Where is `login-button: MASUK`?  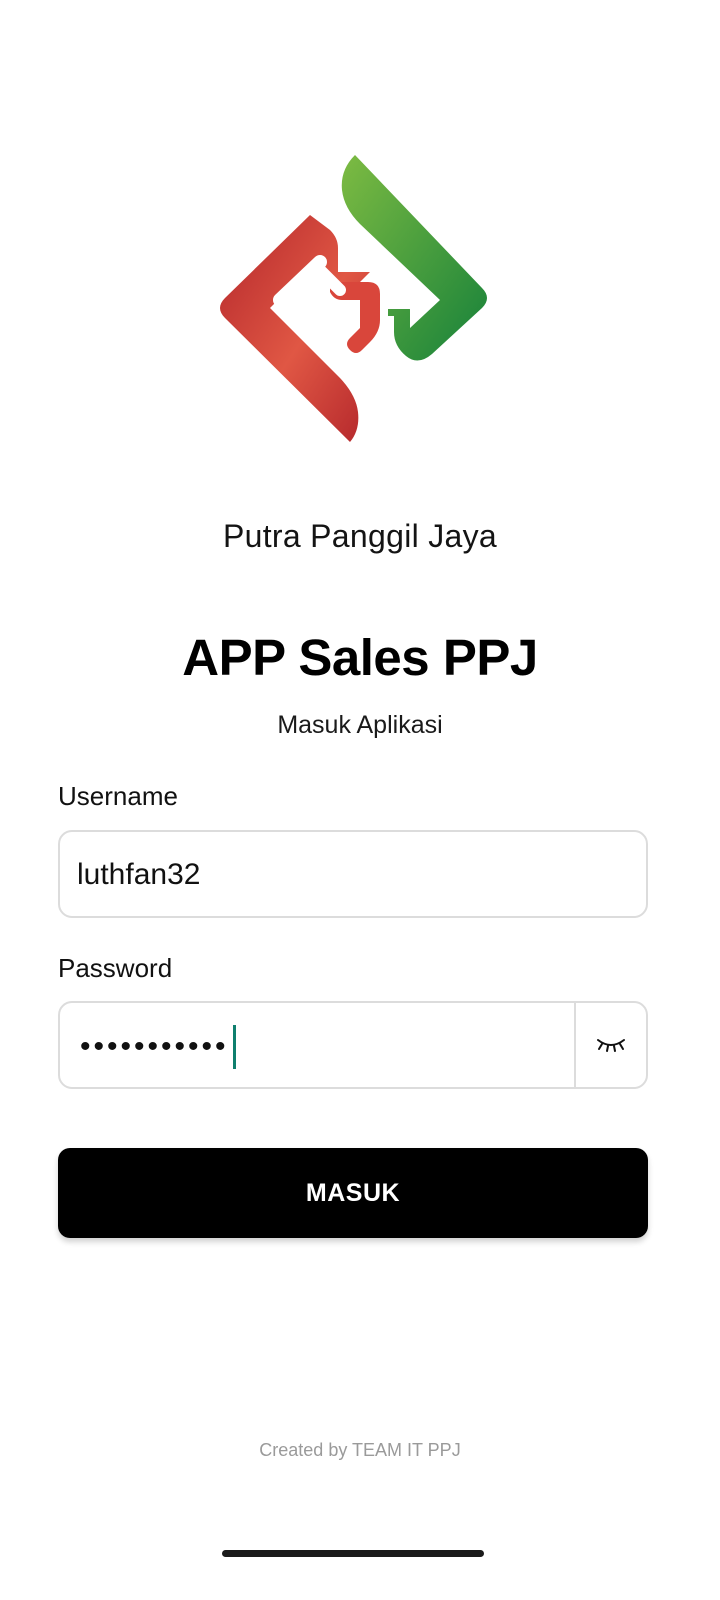 login-button: MASUK is located at coordinates (353, 1193).